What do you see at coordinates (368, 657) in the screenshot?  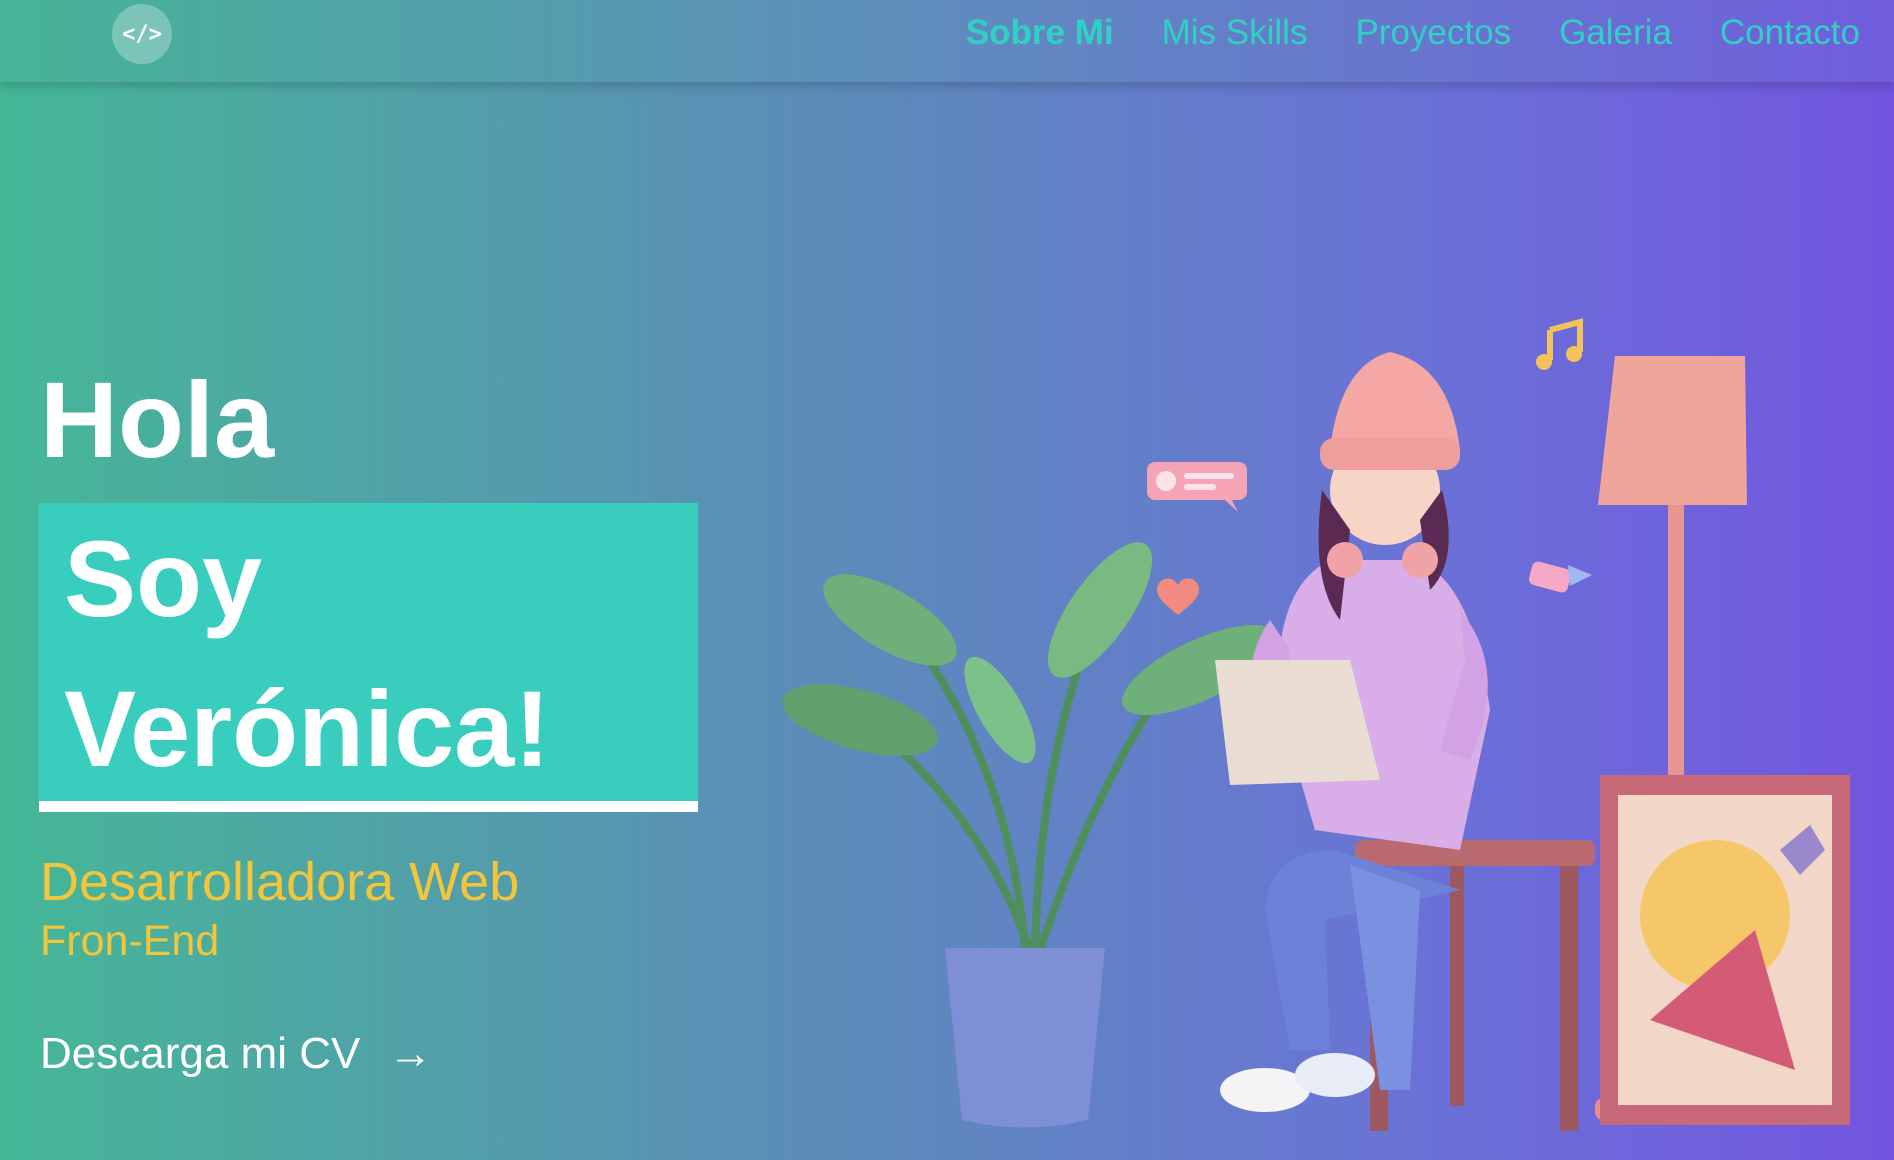 I see `hero-name-box: Soy Verónica!` at bounding box center [368, 657].